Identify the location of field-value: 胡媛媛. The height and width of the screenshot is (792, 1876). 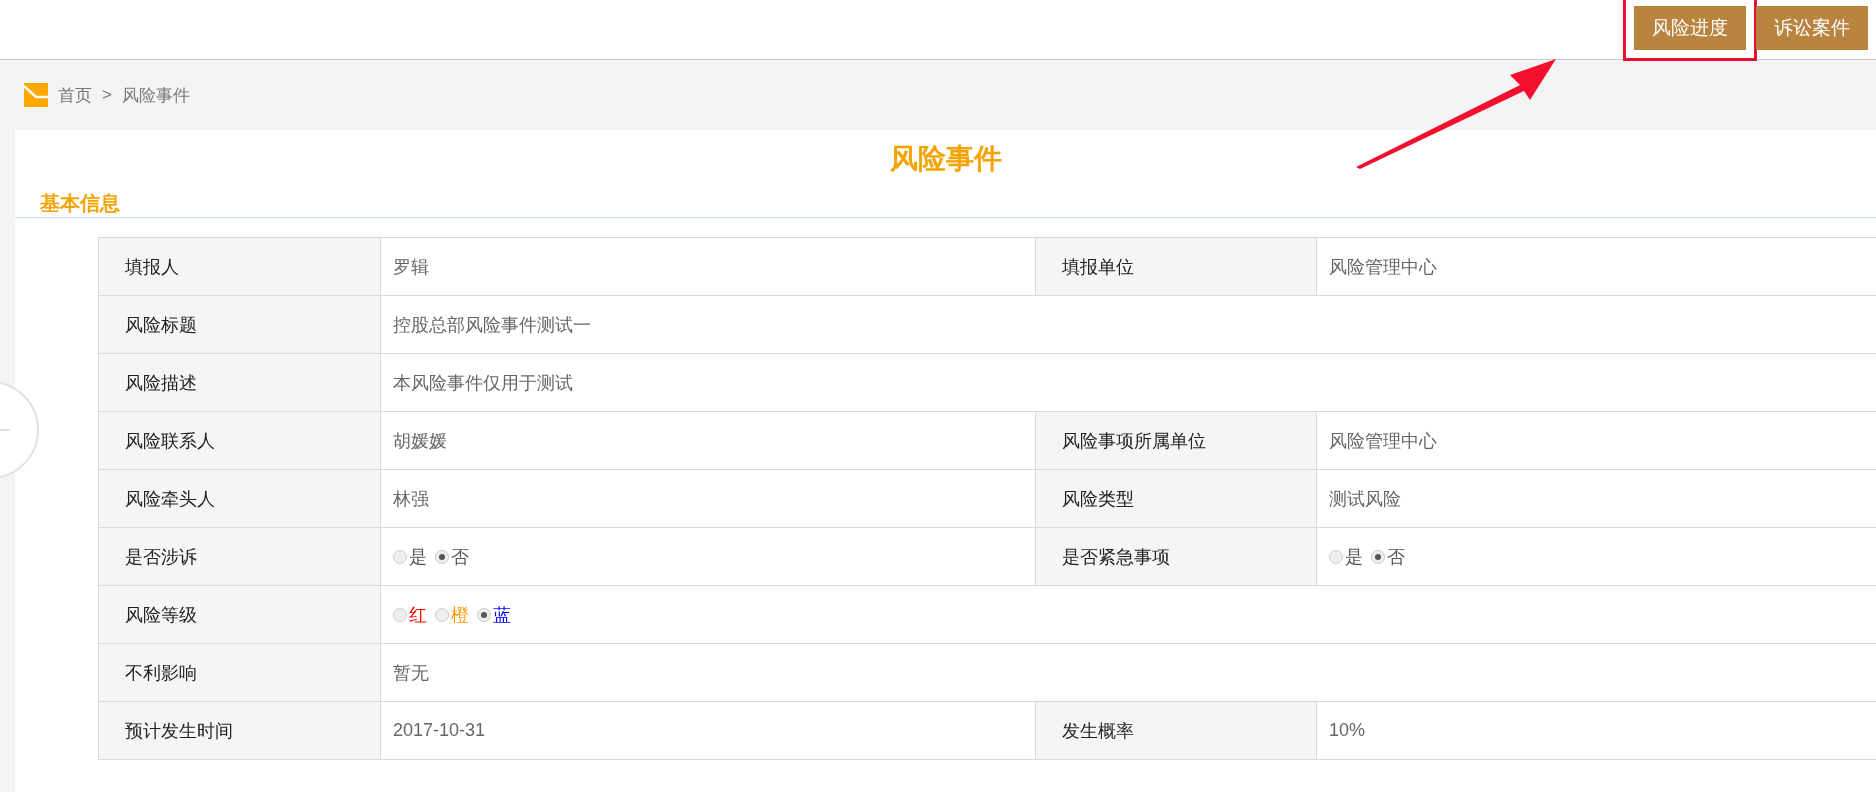
(708, 440).